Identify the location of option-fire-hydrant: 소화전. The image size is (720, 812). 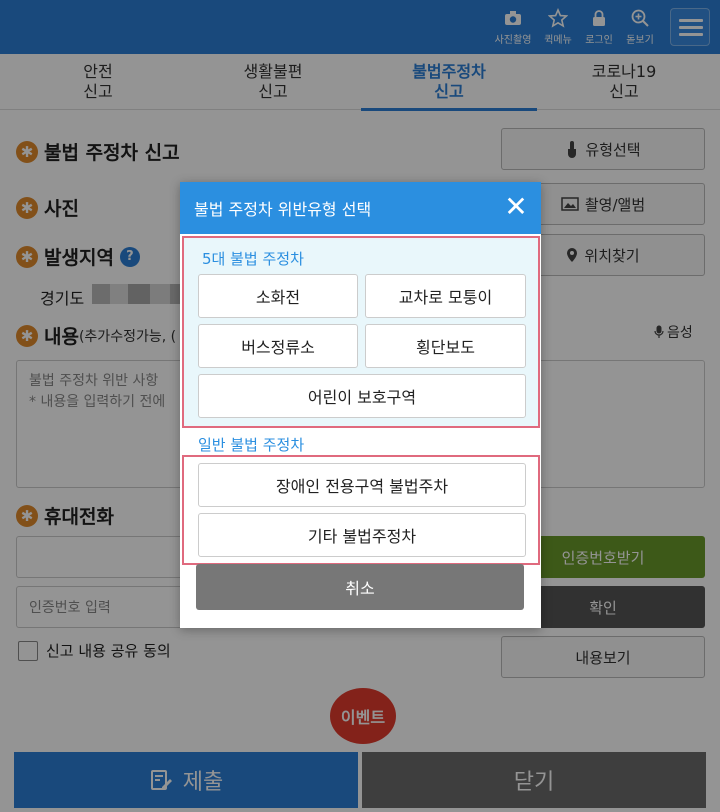
(278, 296).